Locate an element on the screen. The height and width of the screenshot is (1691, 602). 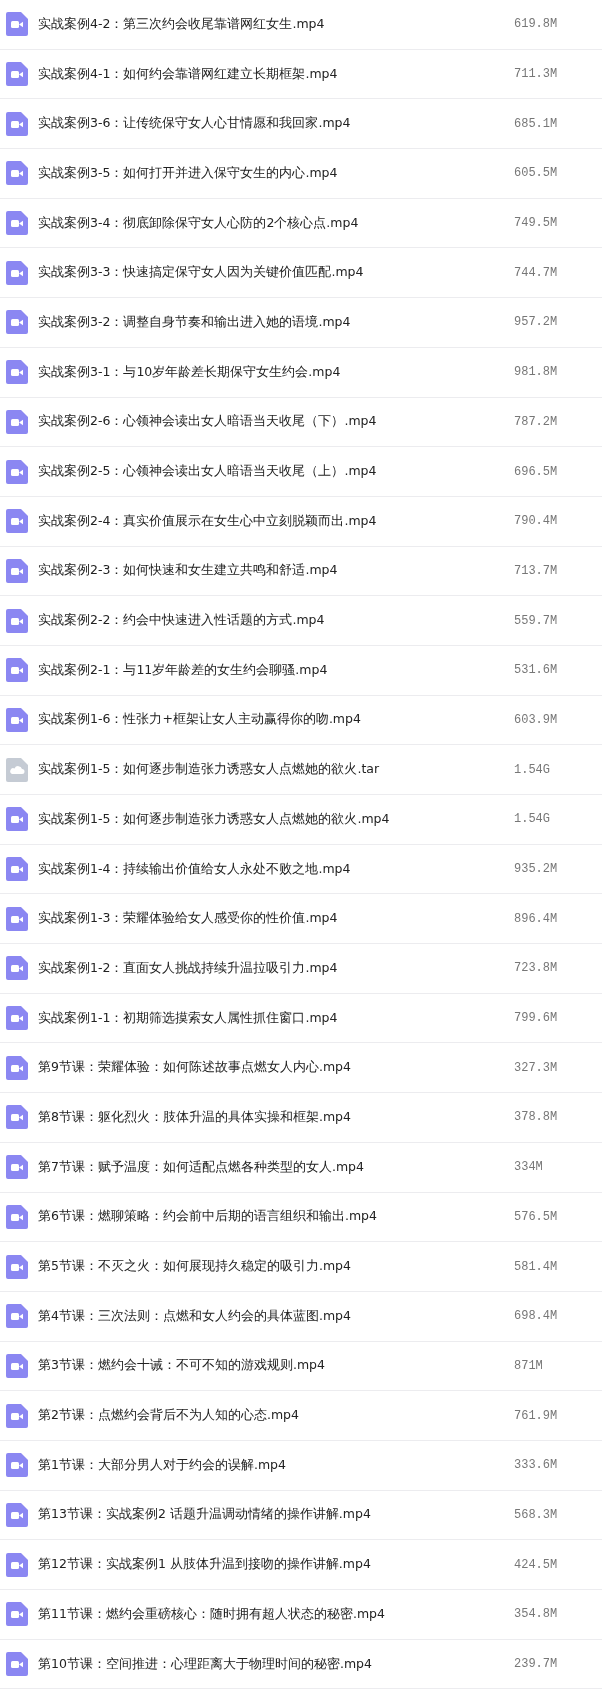
file-row: 实战案例2-1：与11岁年龄差的女生约会聊骚.mp4 531.6M is located at coordinates (301, 670).